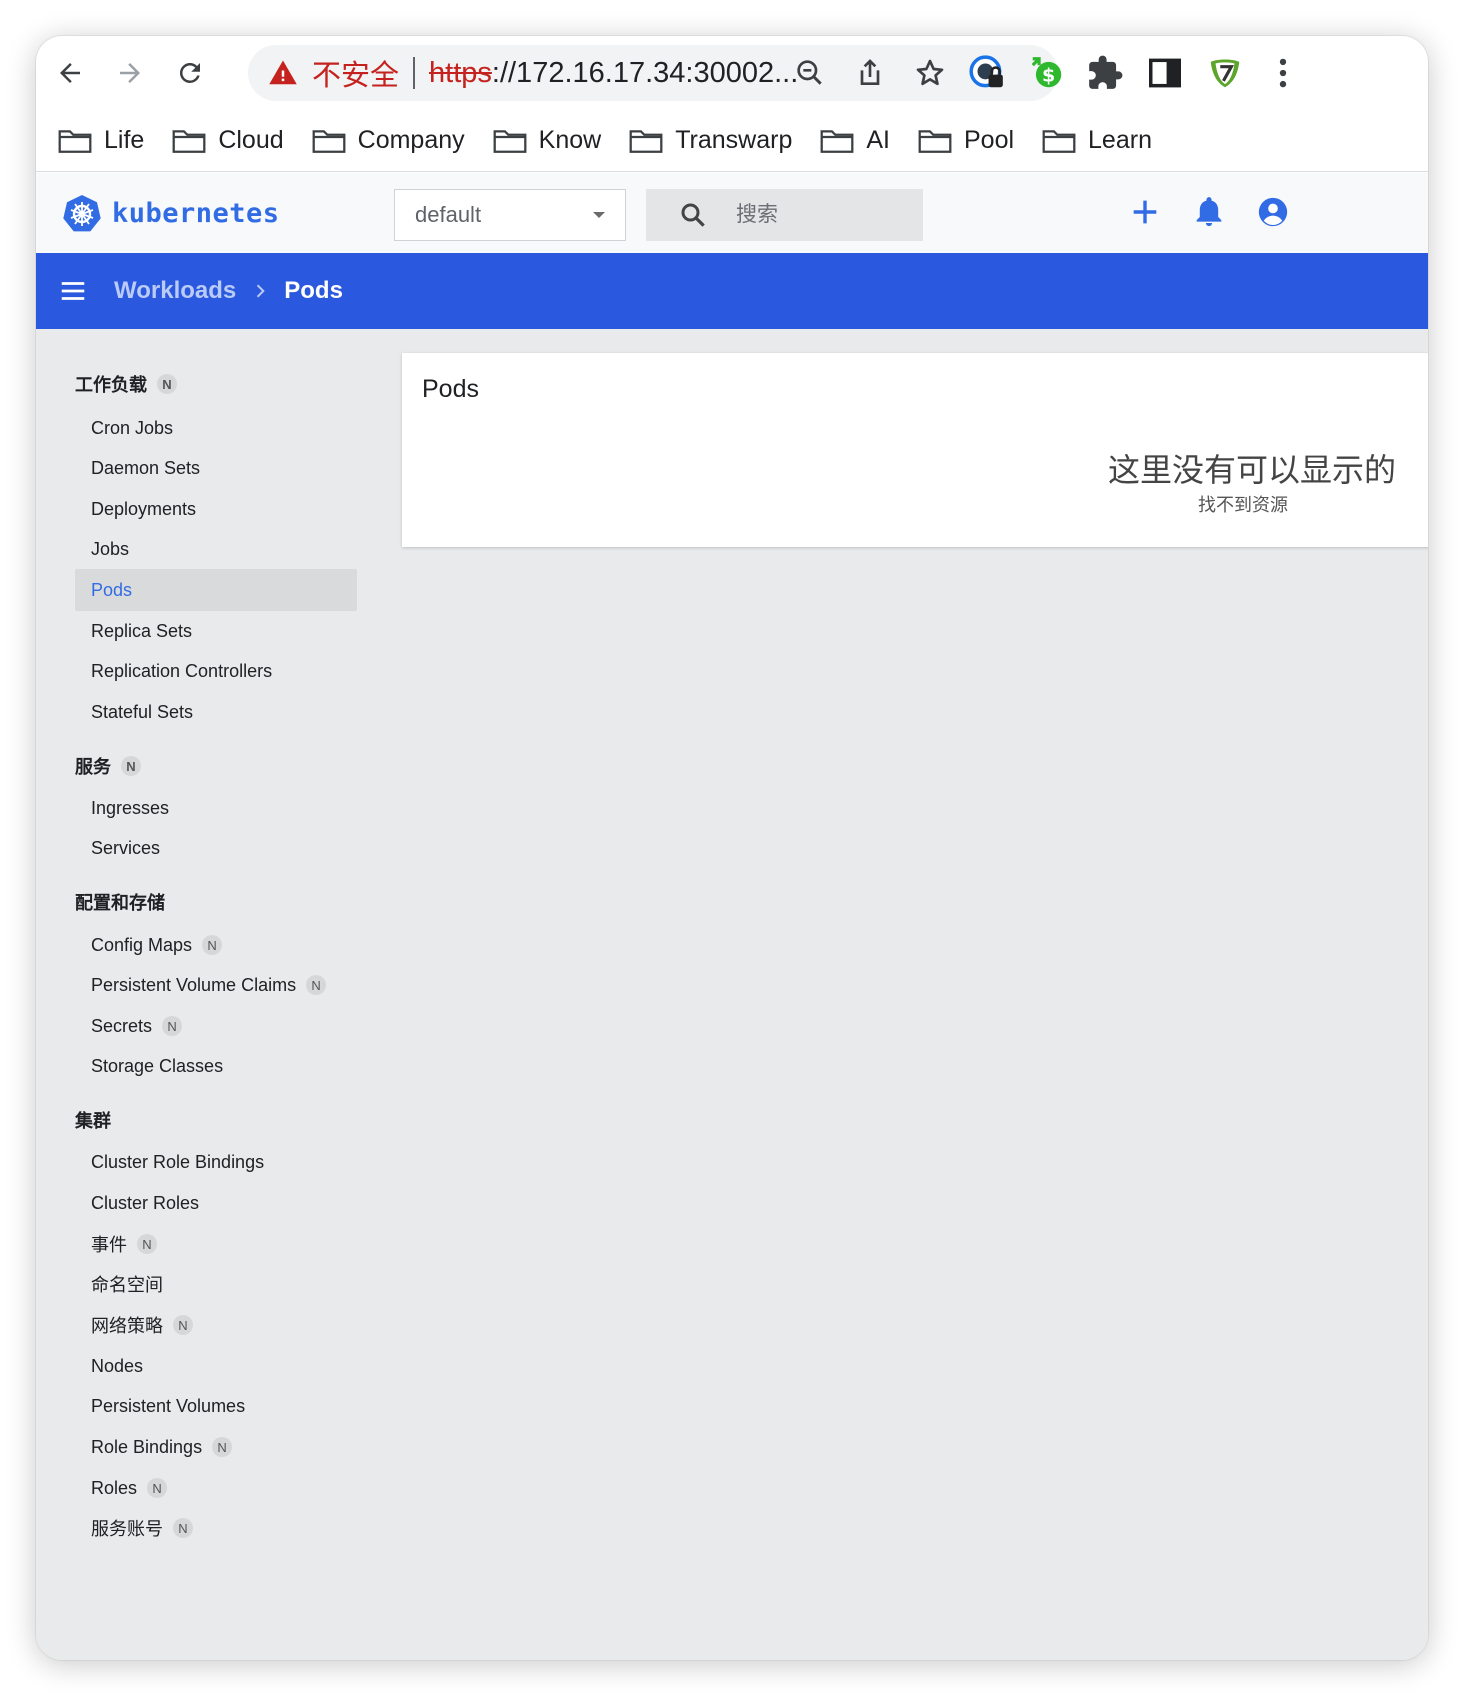 Image resolution: width=1464 pixels, height=1696 pixels. Describe the element at coordinates (117, 1365) in the screenshot. I see `sidebar-item-label: Nodes` at that location.